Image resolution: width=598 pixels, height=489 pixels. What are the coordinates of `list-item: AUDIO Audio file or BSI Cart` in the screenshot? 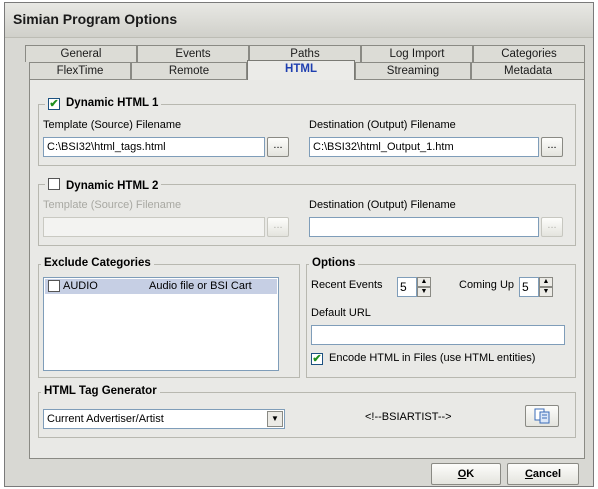 It's located at (161, 286).